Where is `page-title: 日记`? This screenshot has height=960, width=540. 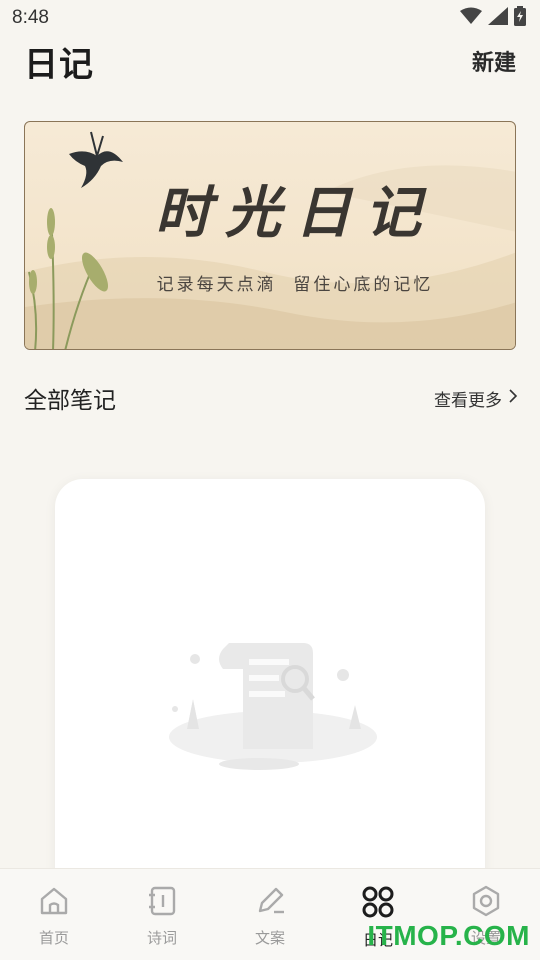
page-title: 日记 is located at coordinates (59, 64).